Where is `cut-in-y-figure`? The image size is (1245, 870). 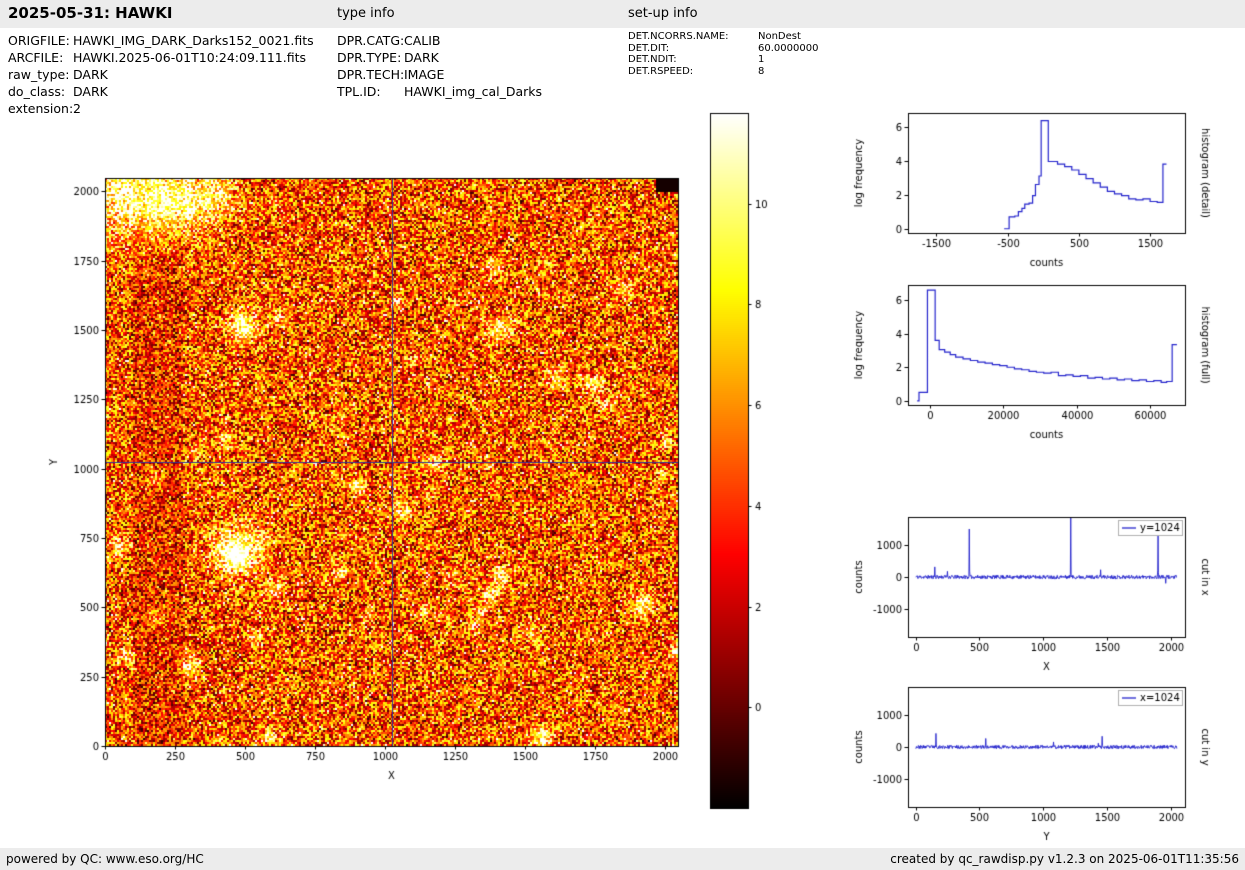
cut-in-y-figure is located at coordinates (1047, 763).